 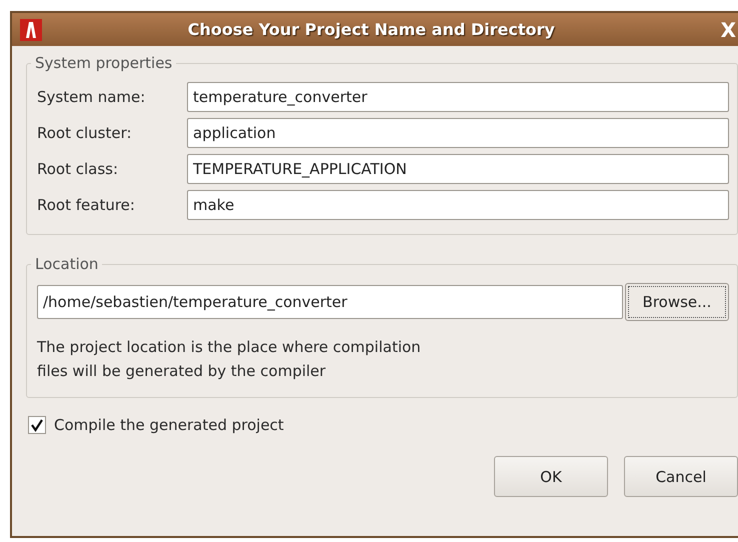 What do you see at coordinates (104, 63) in the screenshot?
I see `group-title: System properties` at bounding box center [104, 63].